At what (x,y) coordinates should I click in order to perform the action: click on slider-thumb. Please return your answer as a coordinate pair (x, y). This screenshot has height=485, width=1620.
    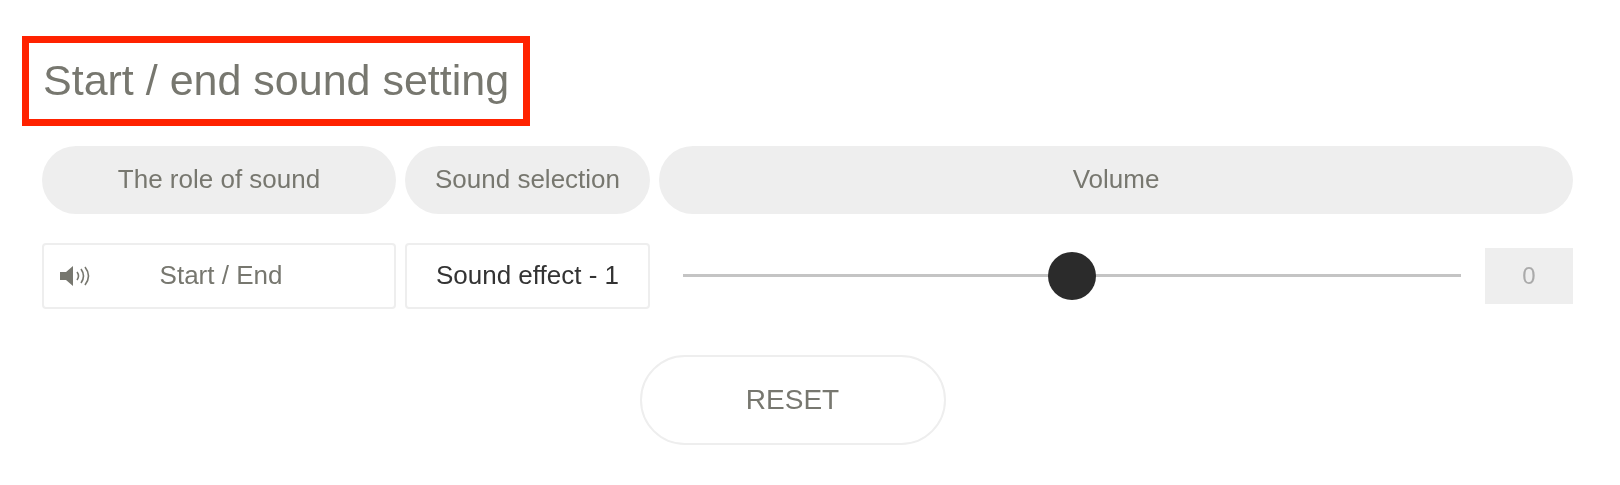
    Looking at the image, I should click on (1072, 275).